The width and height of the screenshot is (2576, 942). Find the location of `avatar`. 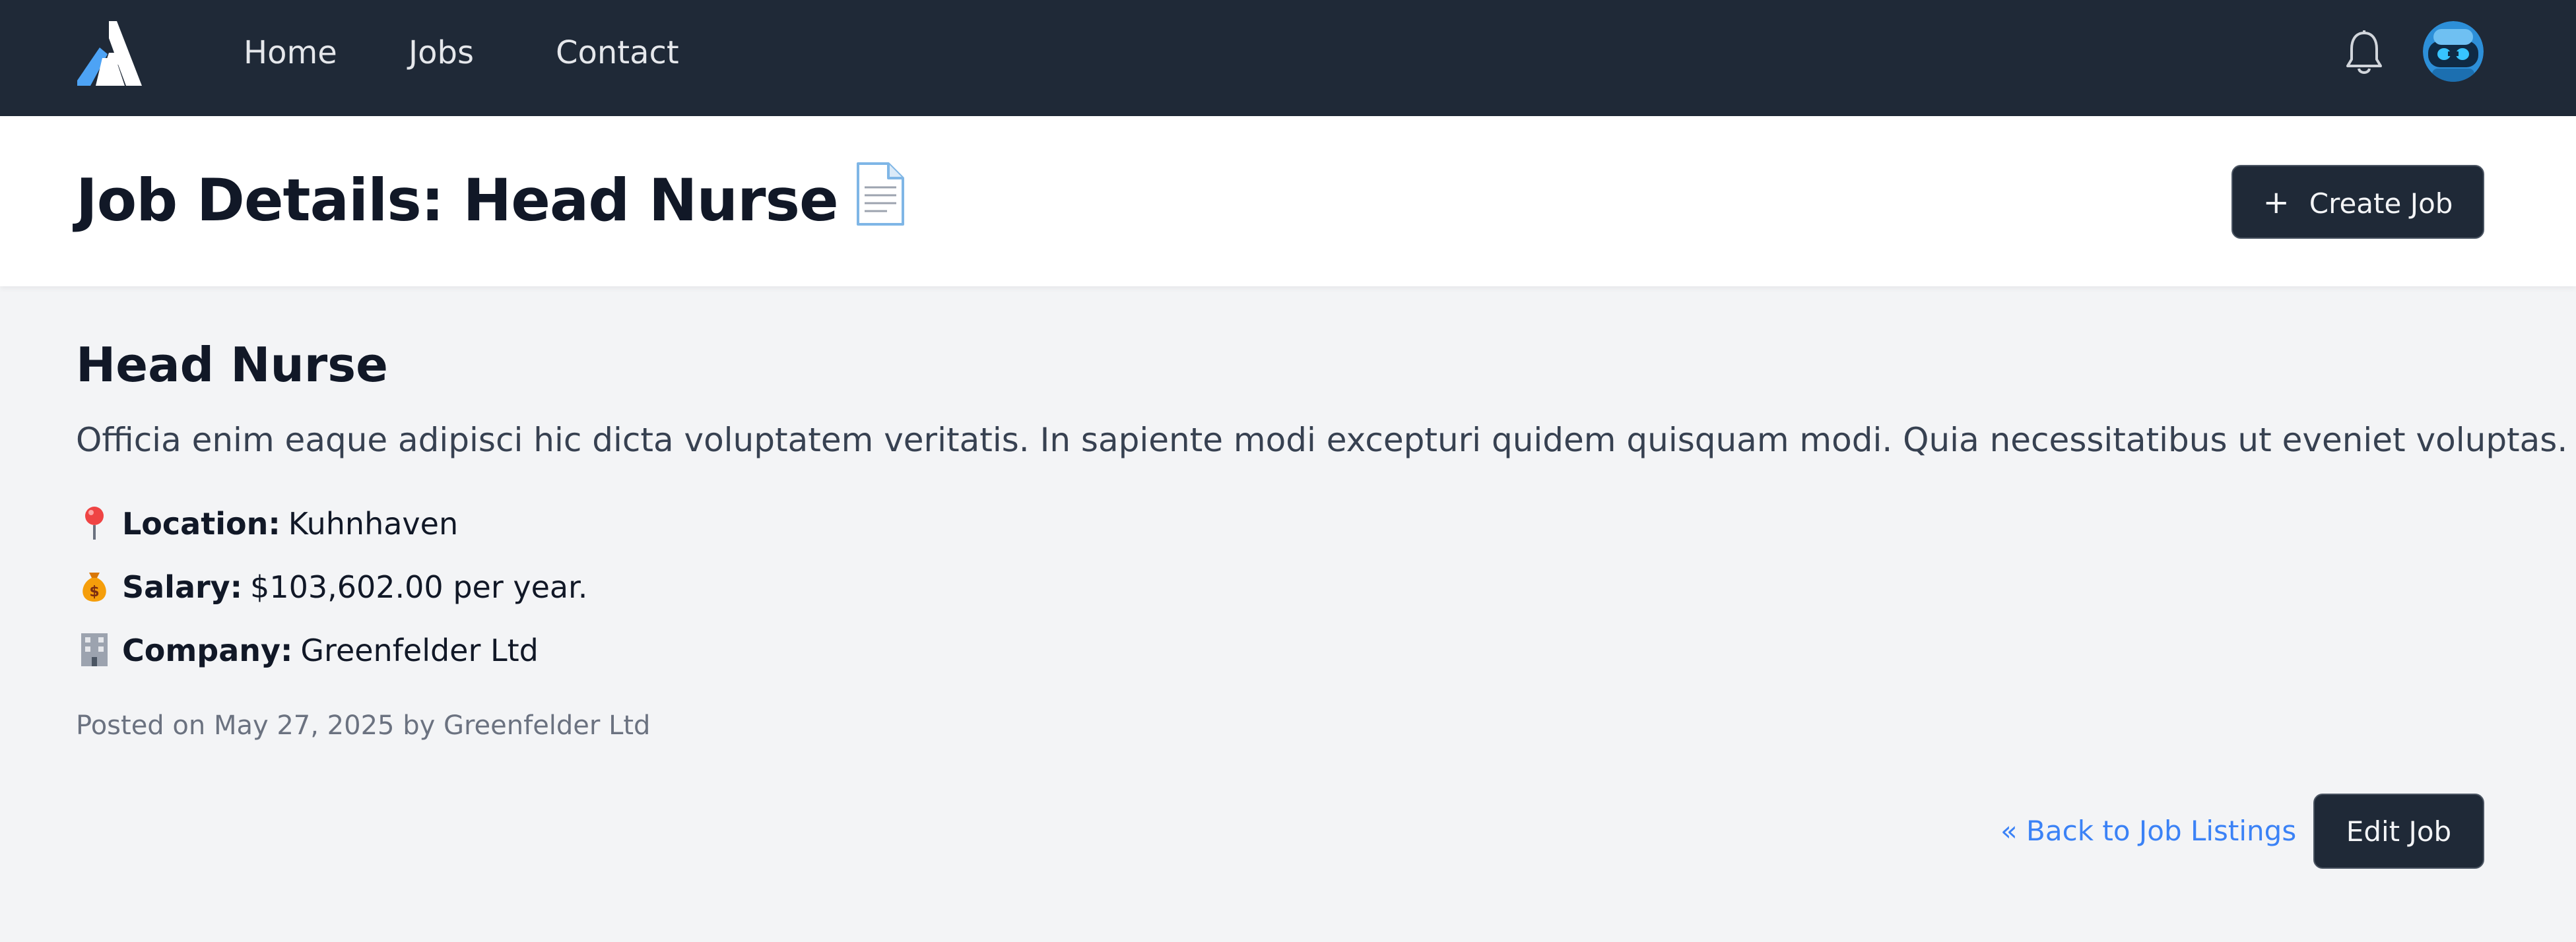

avatar is located at coordinates (2453, 51).